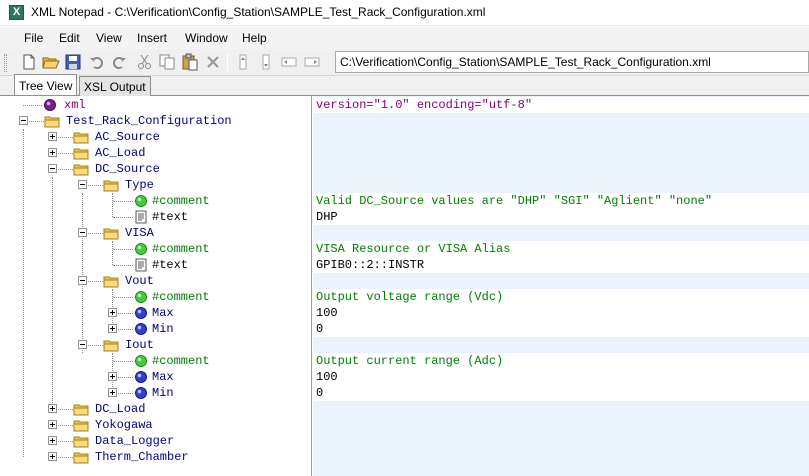 Image resolution: width=809 pixels, height=476 pixels. I want to click on menu-edit: Edit, so click(69, 38).